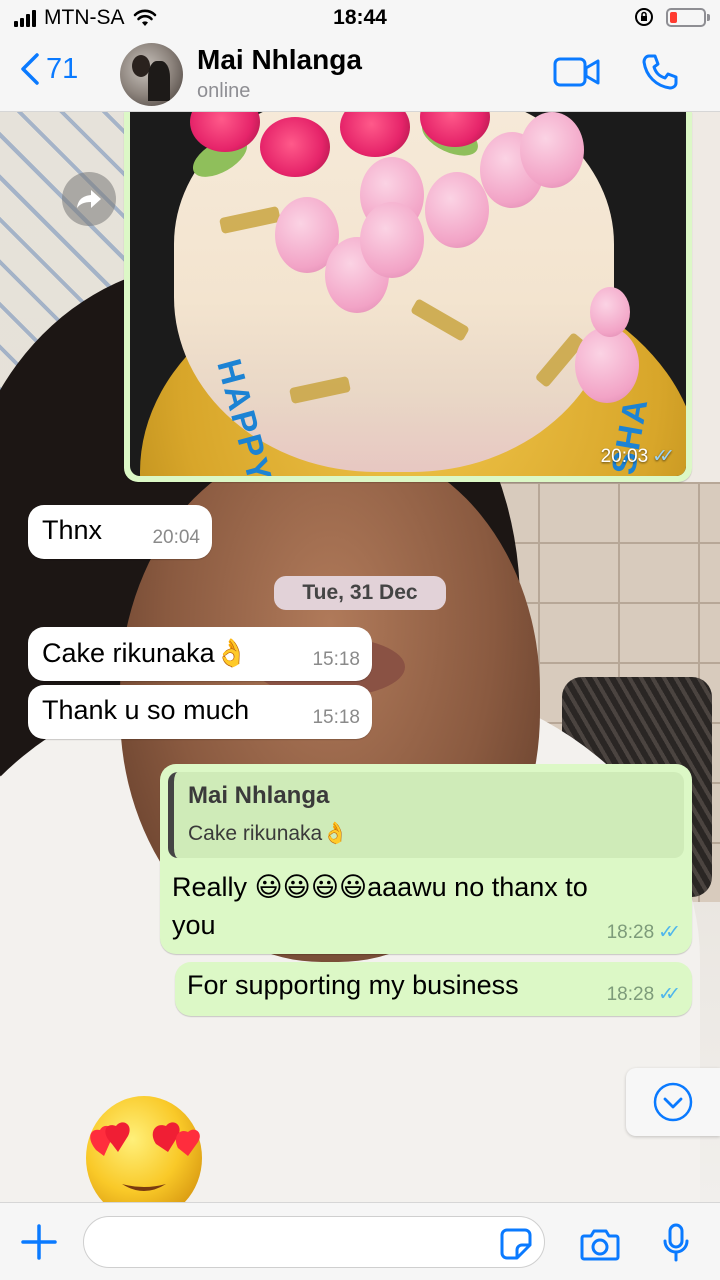 Image resolution: width=720 pixels, height=1280 pixels. Describe the element at coordinates (660, 72) in the screenshot. I see `voice-call-button` at that location.